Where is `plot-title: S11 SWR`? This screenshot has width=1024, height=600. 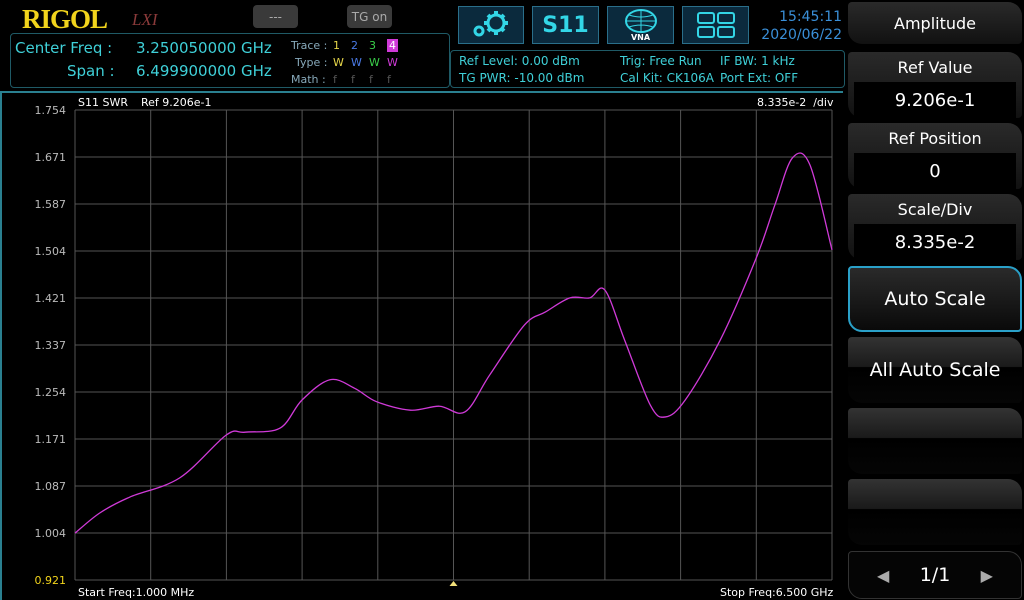
plot-title: S11 SWR is located at coordinates (103, 102).